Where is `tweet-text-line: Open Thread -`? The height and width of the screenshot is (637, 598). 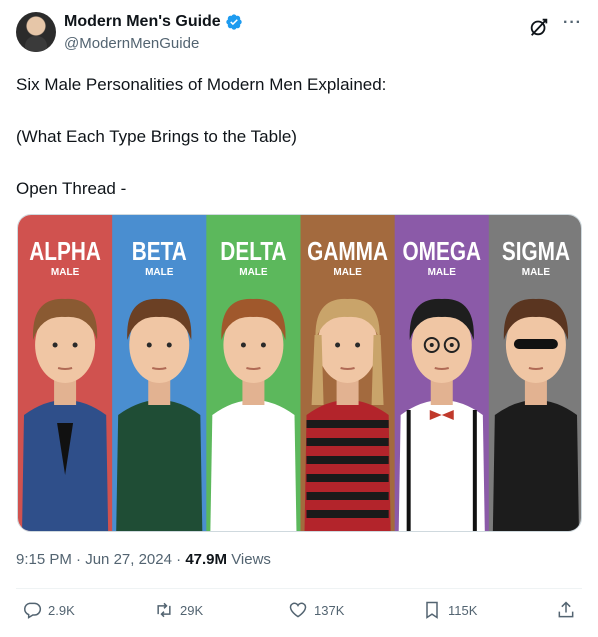 tweet-text-line: Open Thread - is located at coordinates (71, 188).